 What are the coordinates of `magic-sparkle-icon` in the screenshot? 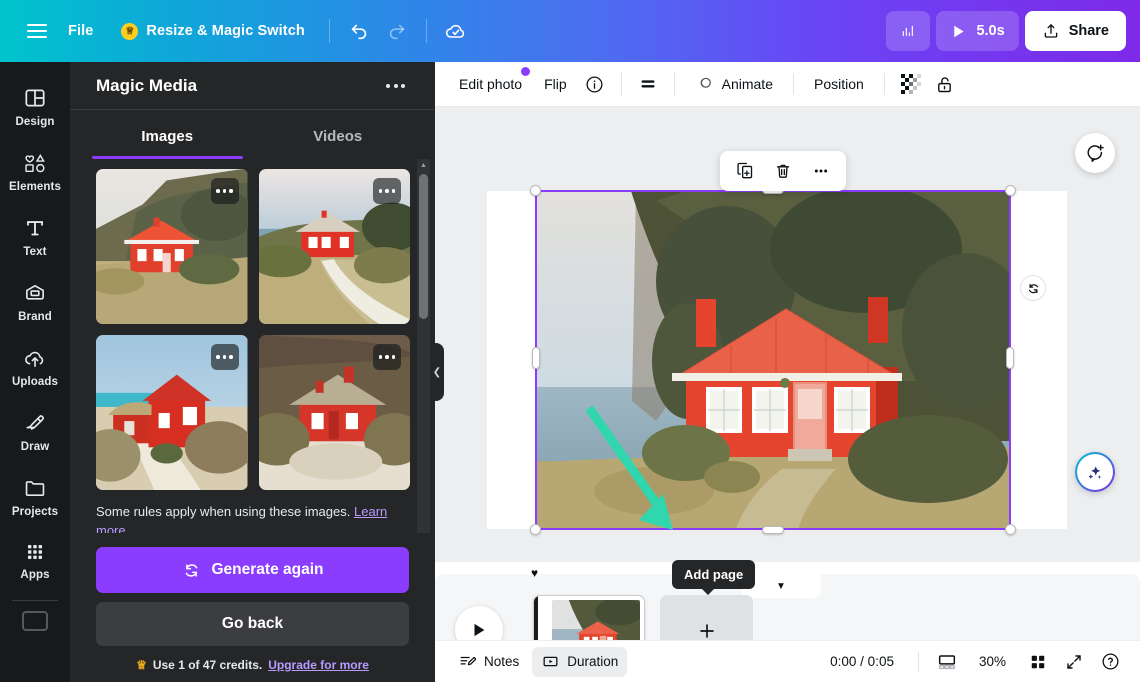 It's located at (1095, 472).